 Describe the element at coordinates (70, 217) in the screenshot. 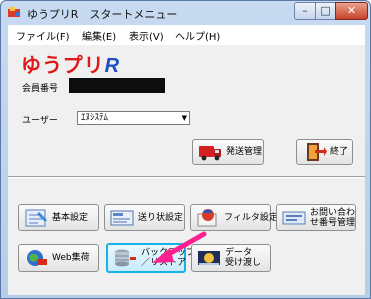

I see `basic-settings-label: 基本設定` at that location.